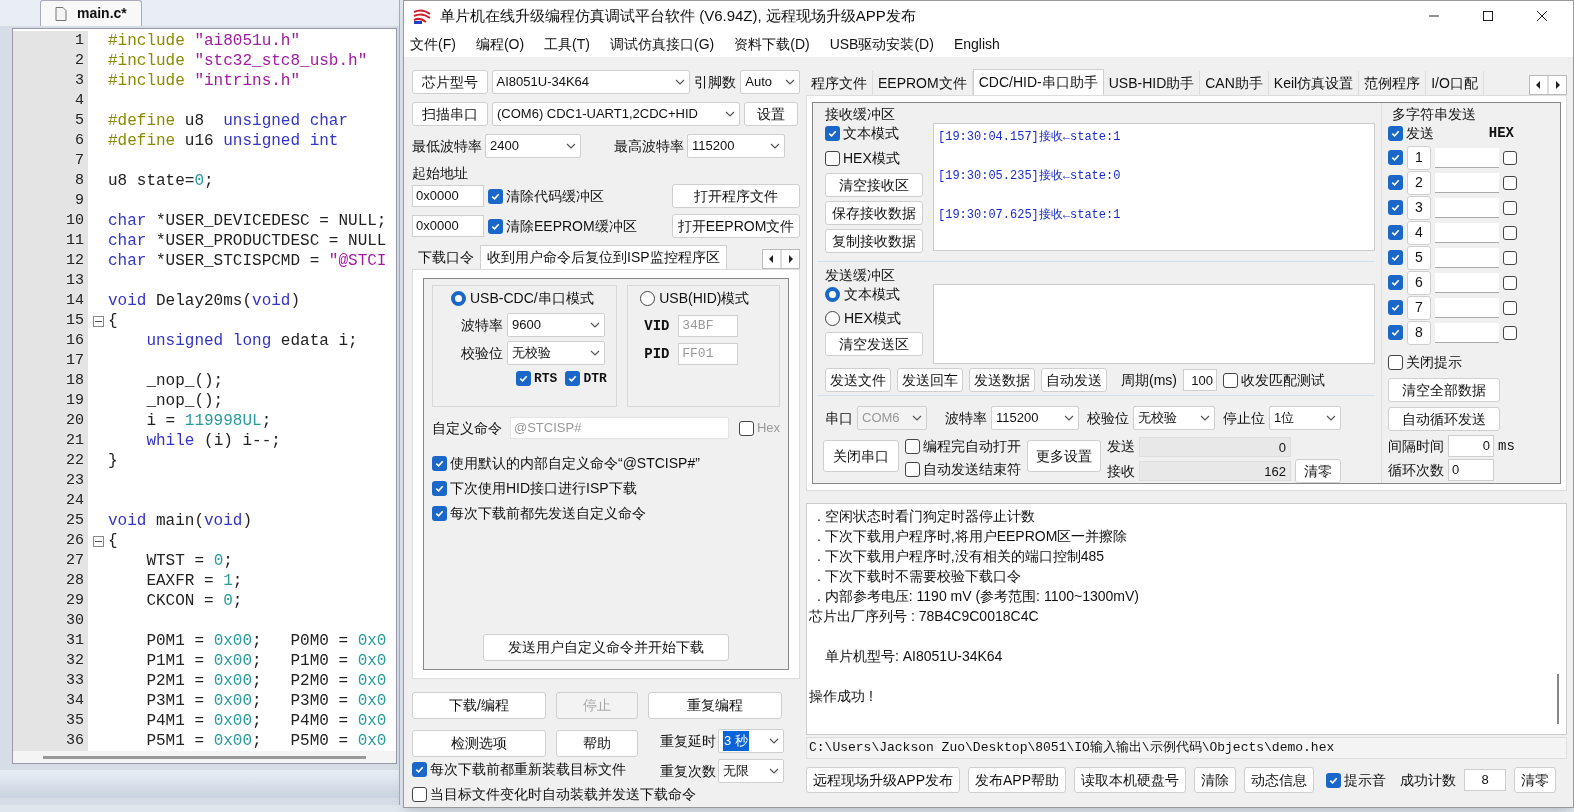 This screenshot has height=812, width=1574. I want to click on dropdown: 9600, so click(556, 325).